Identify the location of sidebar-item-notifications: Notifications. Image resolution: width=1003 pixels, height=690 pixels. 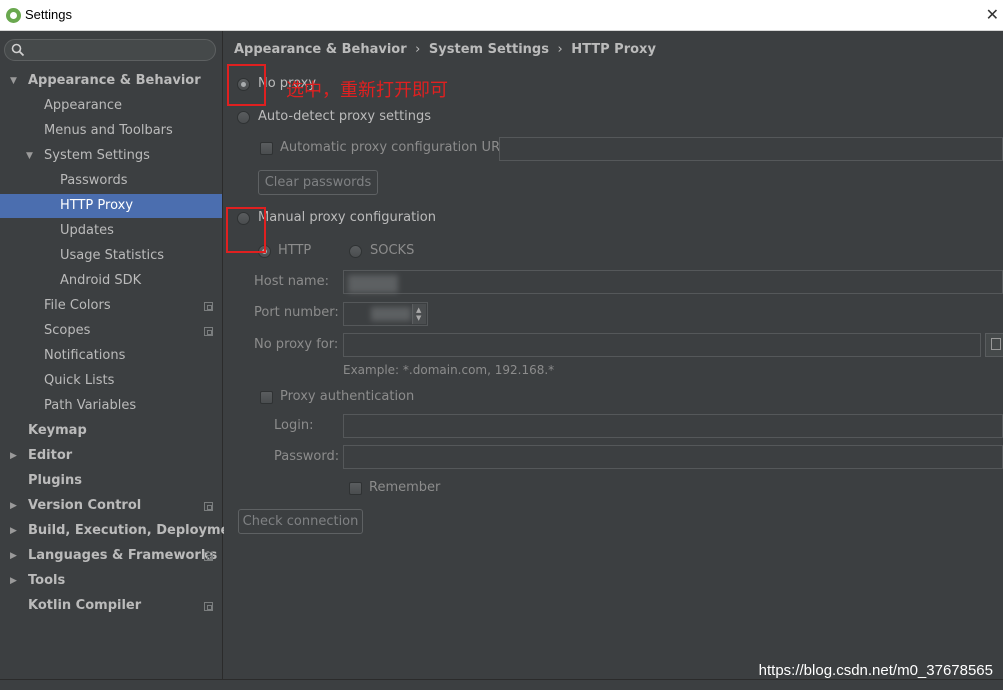
(84, 356).